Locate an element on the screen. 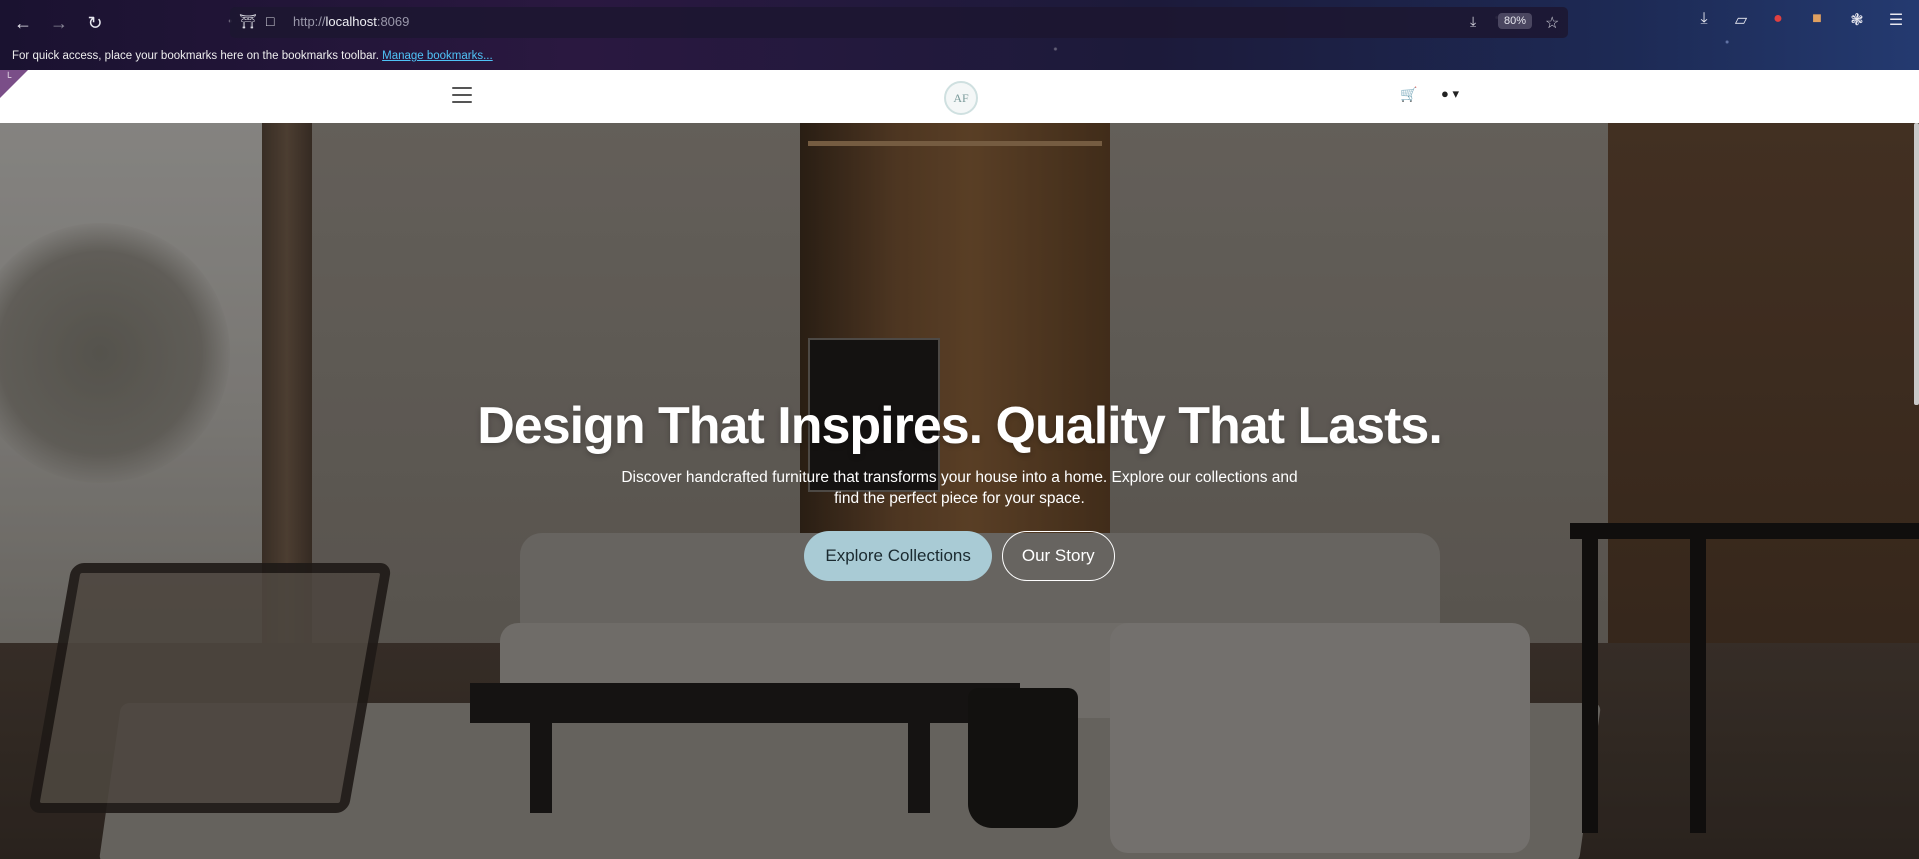  save-page-icon: ⤓ is located at coordinates (1473, 21).